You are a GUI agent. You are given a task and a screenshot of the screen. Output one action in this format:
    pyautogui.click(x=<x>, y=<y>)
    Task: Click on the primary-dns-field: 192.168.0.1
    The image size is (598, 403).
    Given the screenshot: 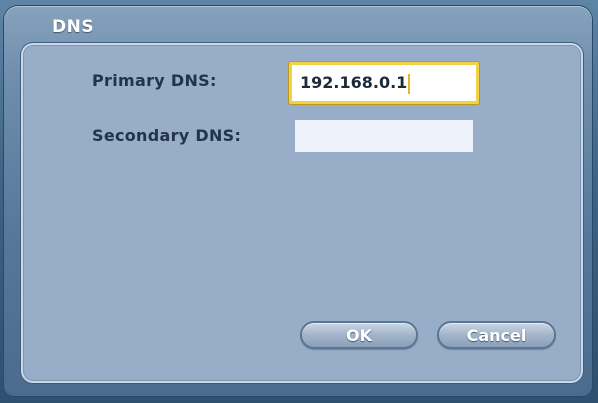 What is the action you would take?
    pyautogui.click(x=384, y=83)
    